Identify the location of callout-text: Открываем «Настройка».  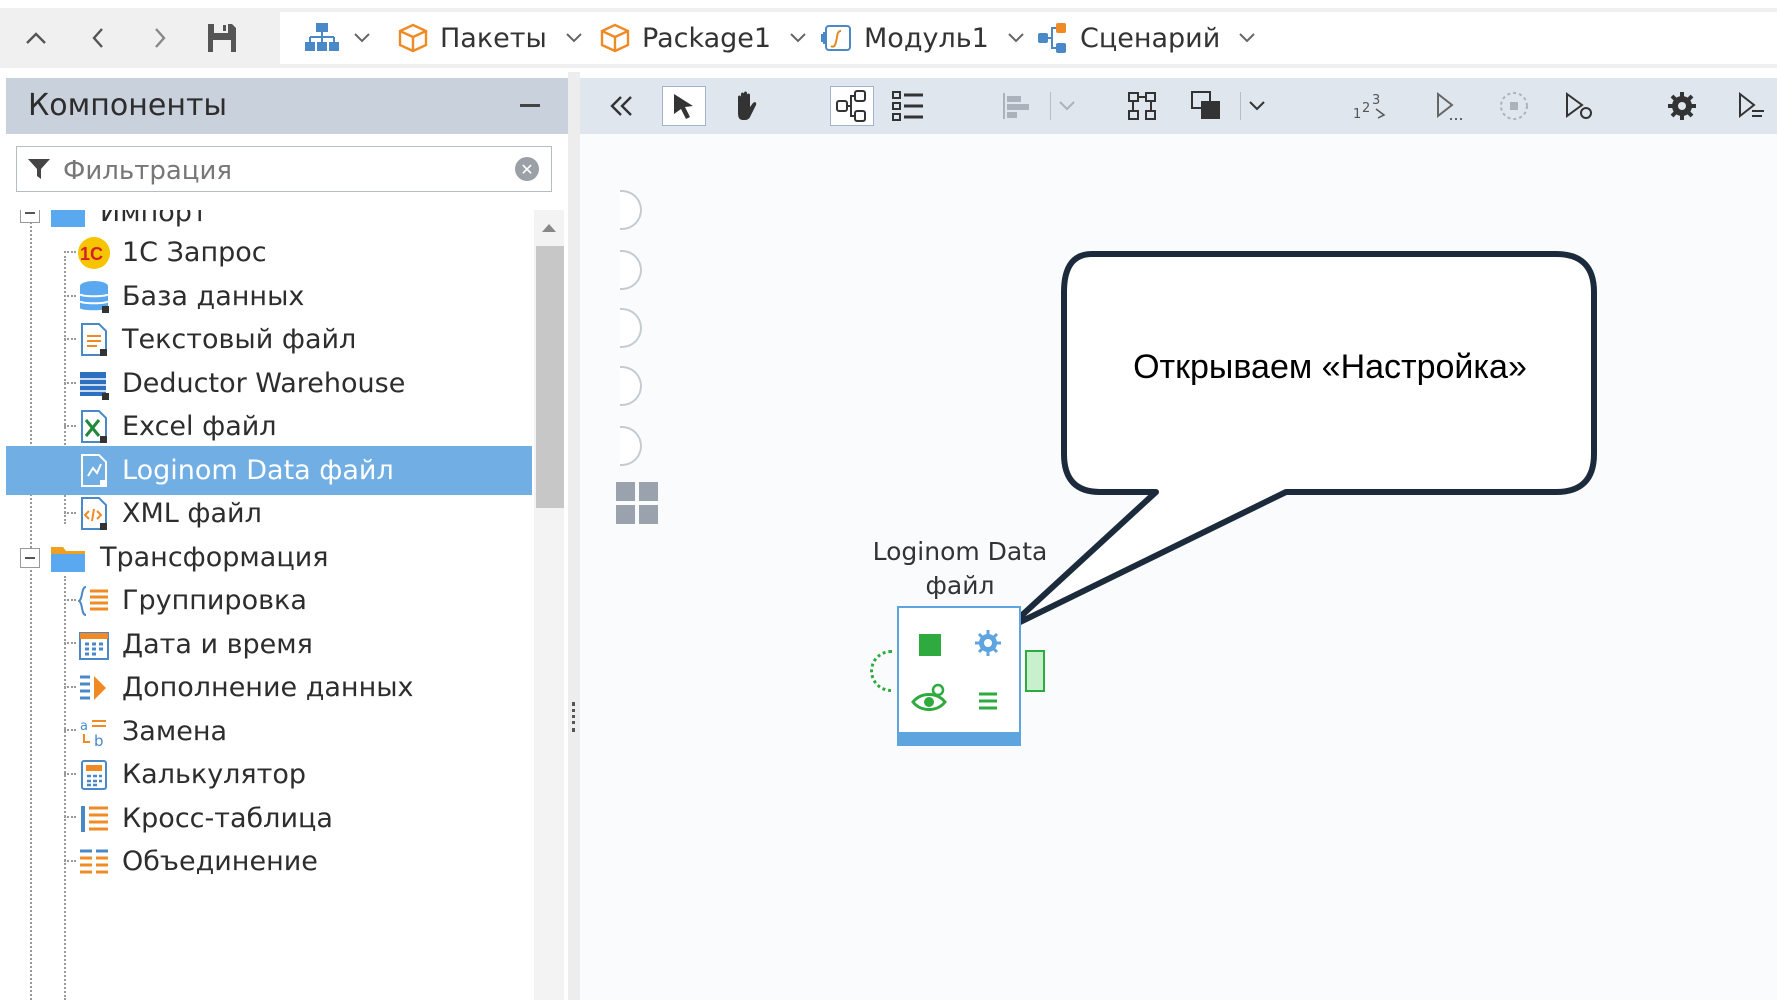
(1330, 367).